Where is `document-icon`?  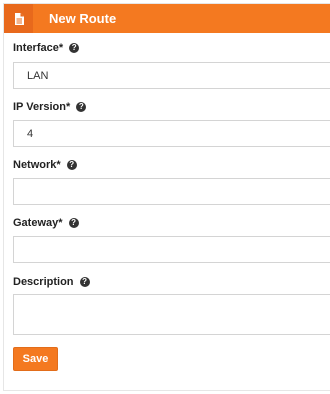 document-icon is located at coordinates (18, 18).